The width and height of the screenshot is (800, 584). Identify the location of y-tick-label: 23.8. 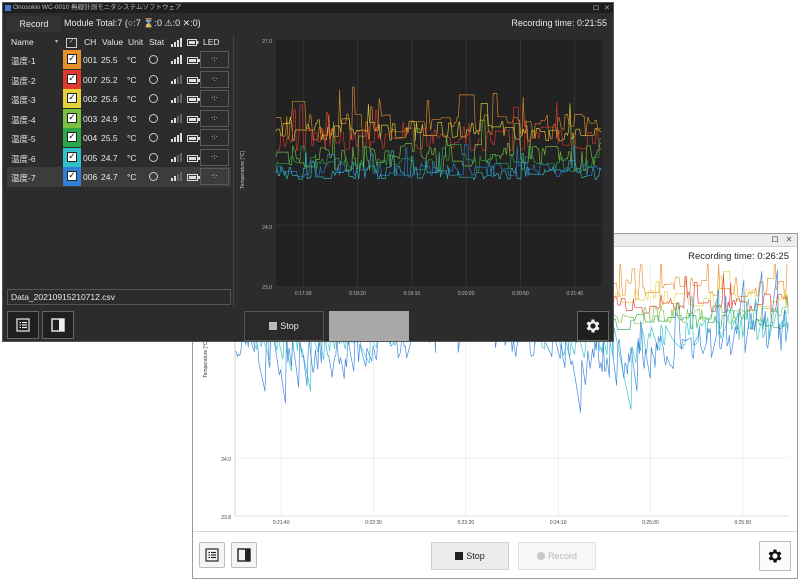
(226, 518).